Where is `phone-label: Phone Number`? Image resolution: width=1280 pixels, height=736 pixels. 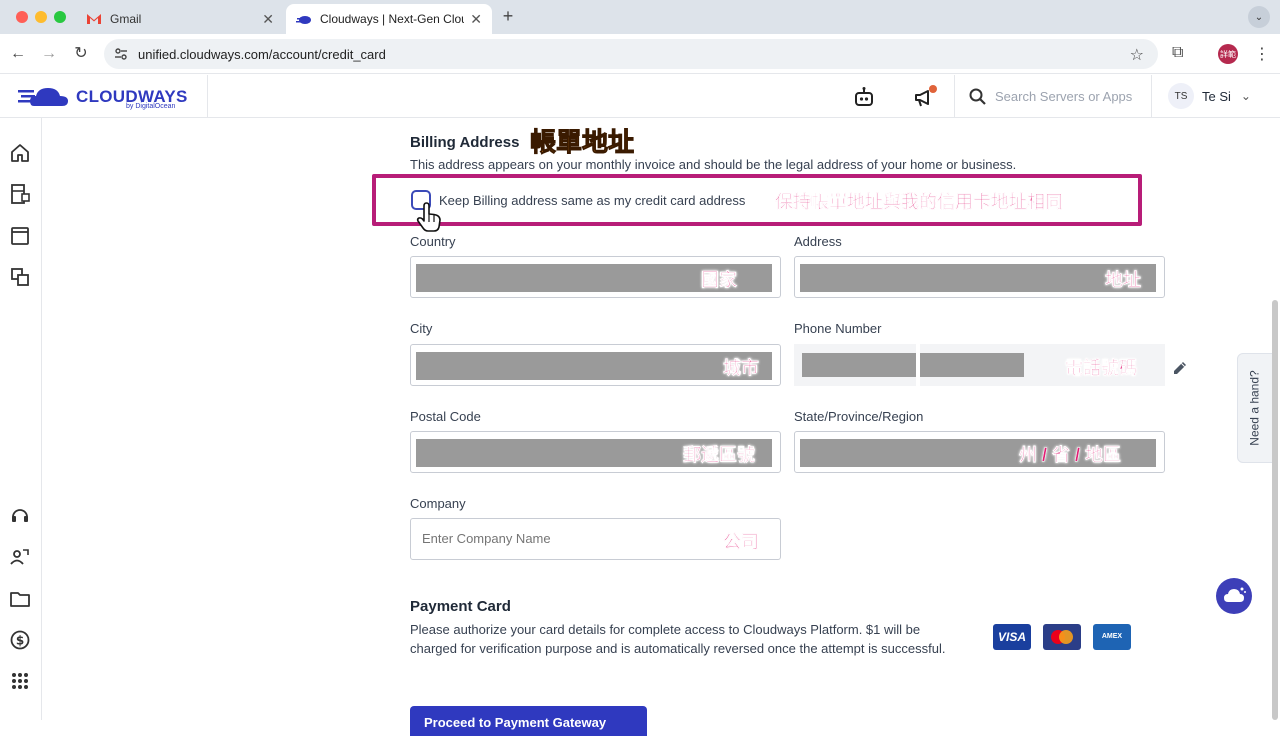
phone-label: Phone Number is located at coordinates (838, 328).